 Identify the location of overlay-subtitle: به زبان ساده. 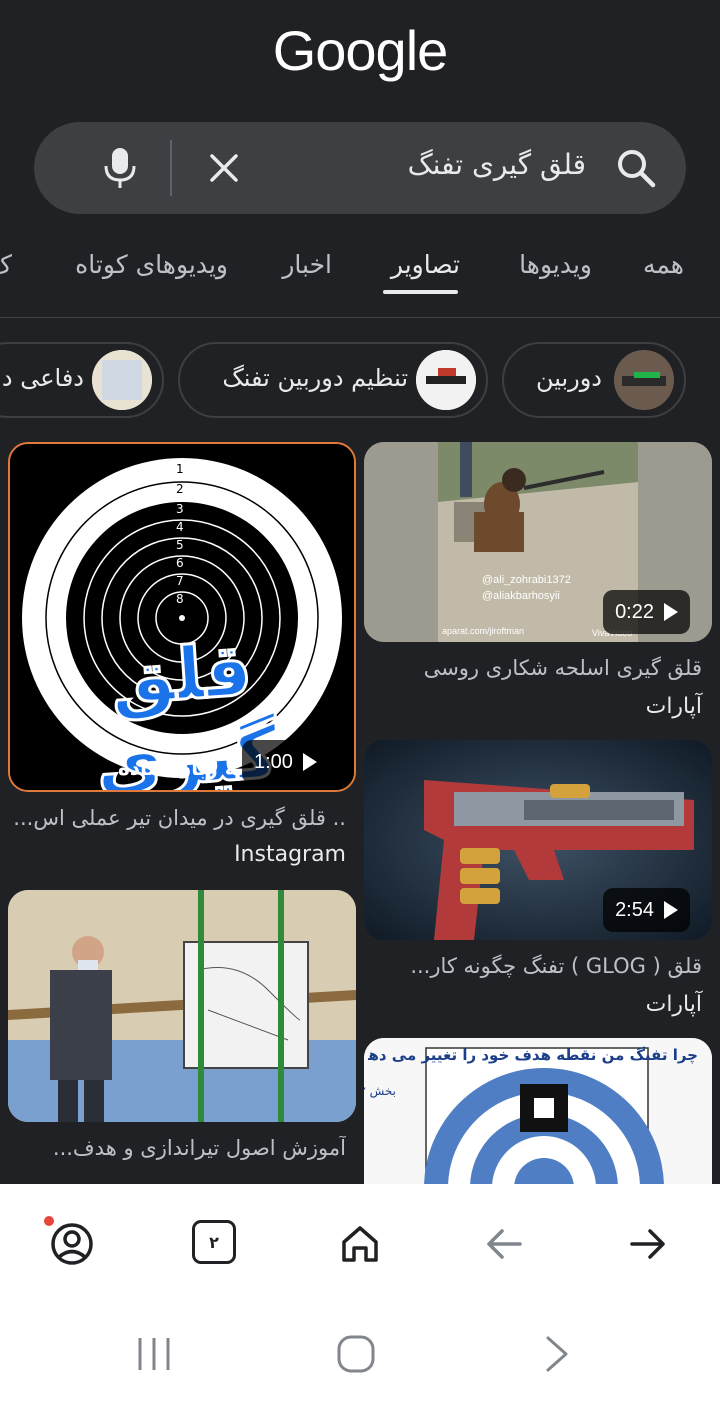
(181, 768).